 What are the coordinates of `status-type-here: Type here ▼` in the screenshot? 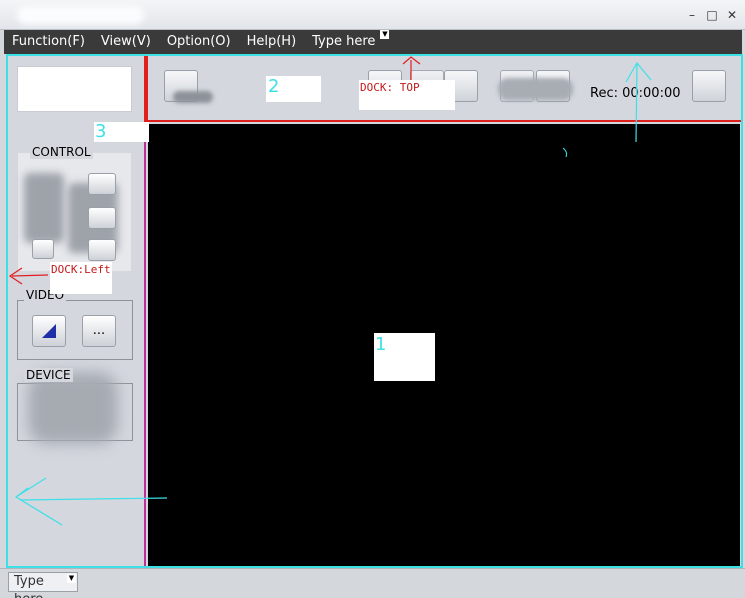 It's located at (43, 585).